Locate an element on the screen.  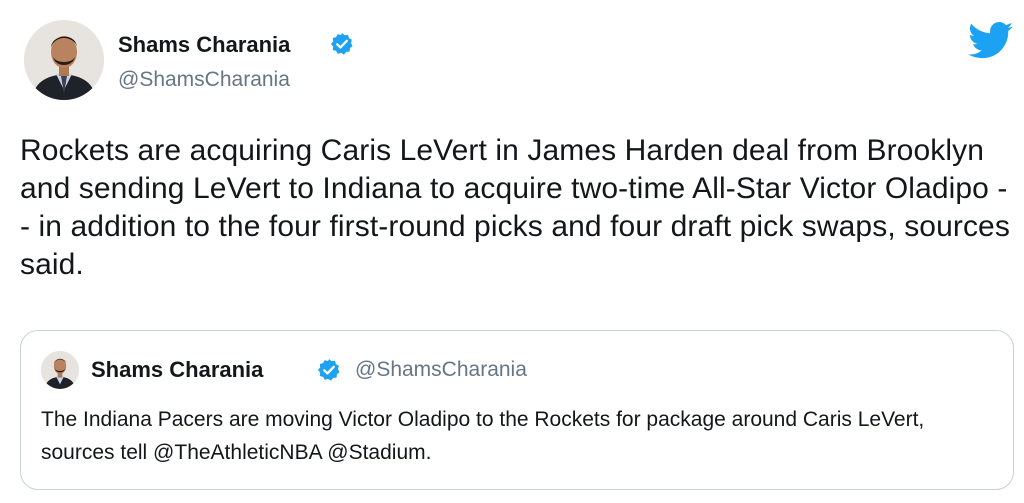
twitter-bird-icon is located at coordinates (991, 41).